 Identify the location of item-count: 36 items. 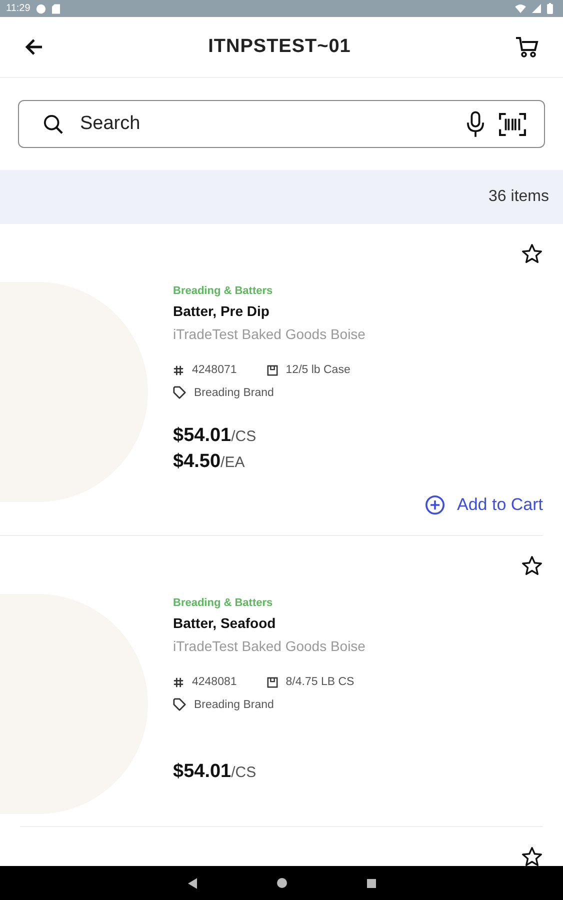
(518, 197).